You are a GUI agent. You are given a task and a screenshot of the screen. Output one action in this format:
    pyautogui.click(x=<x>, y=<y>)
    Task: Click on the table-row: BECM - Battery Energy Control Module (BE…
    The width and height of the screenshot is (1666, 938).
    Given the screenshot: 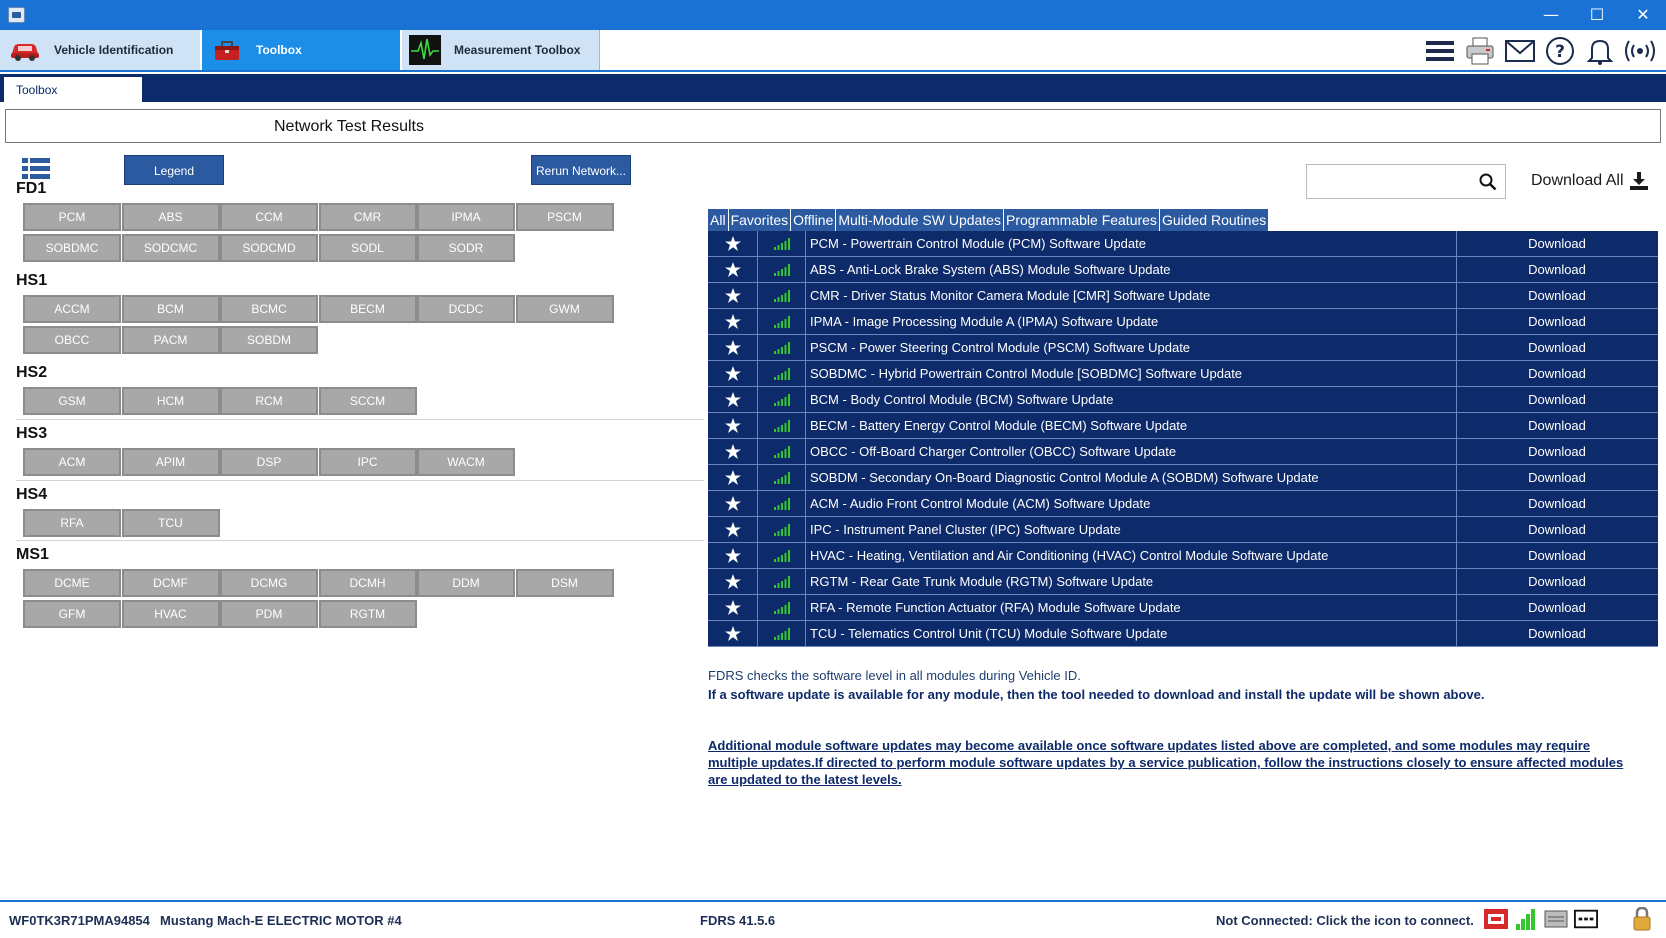 What is the action you would take?
    pyautogui.click(x=1183, y=425)
    